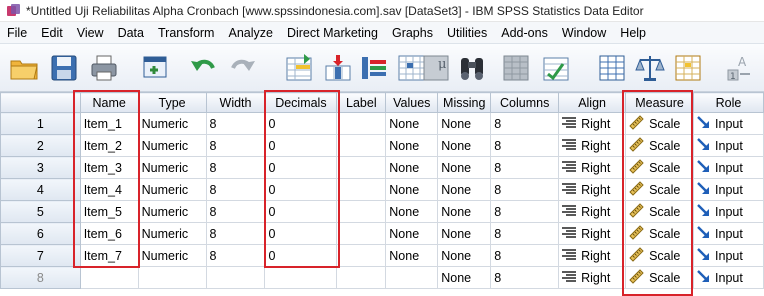 The width and height of the screenshot is (764, 296). I want to click on grid-corner, so click(40, 102).